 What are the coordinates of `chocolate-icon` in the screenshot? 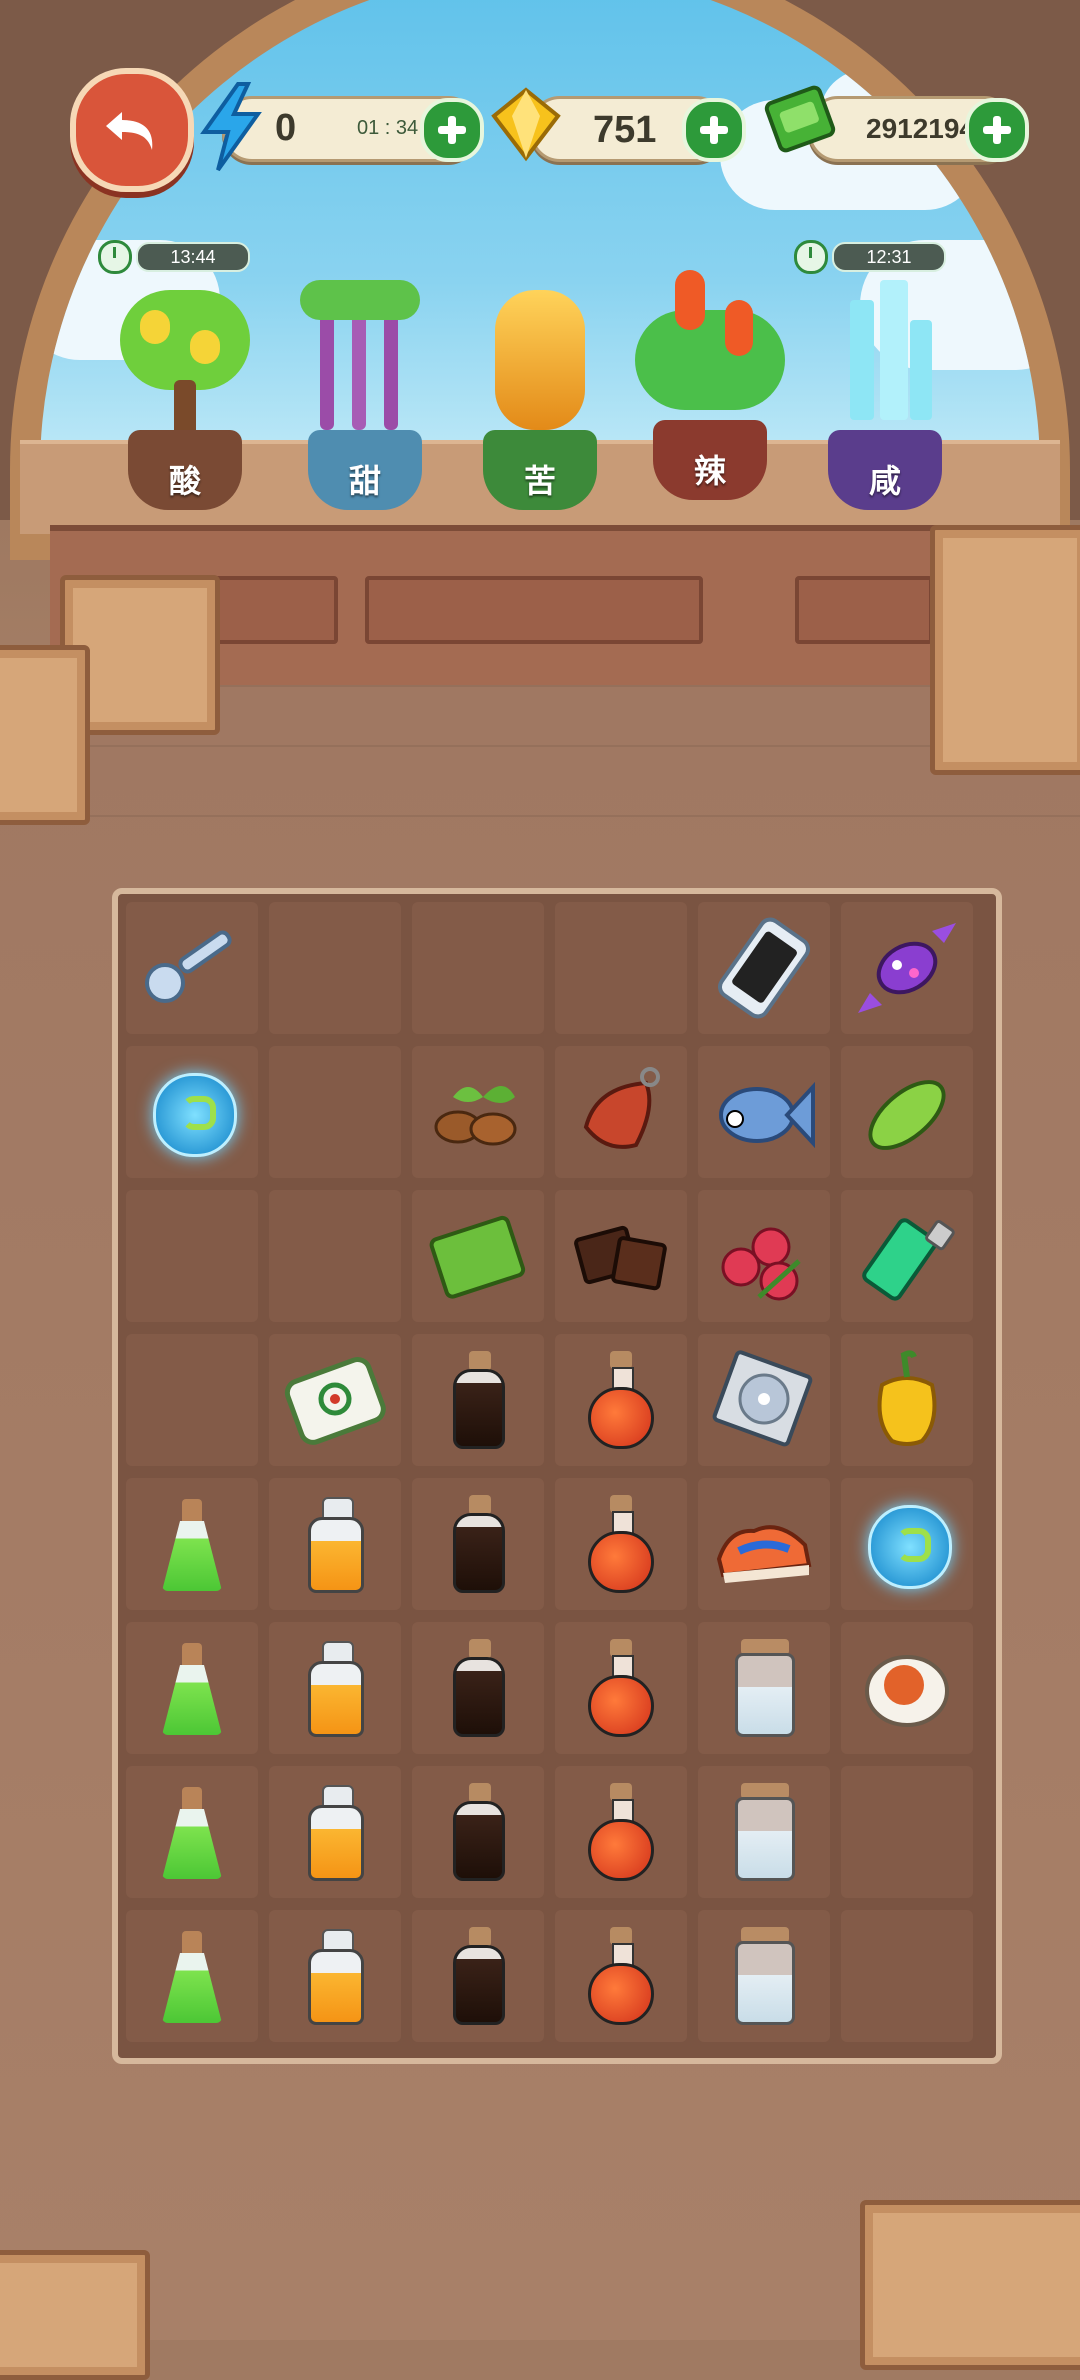 It's located at (621, 1256).